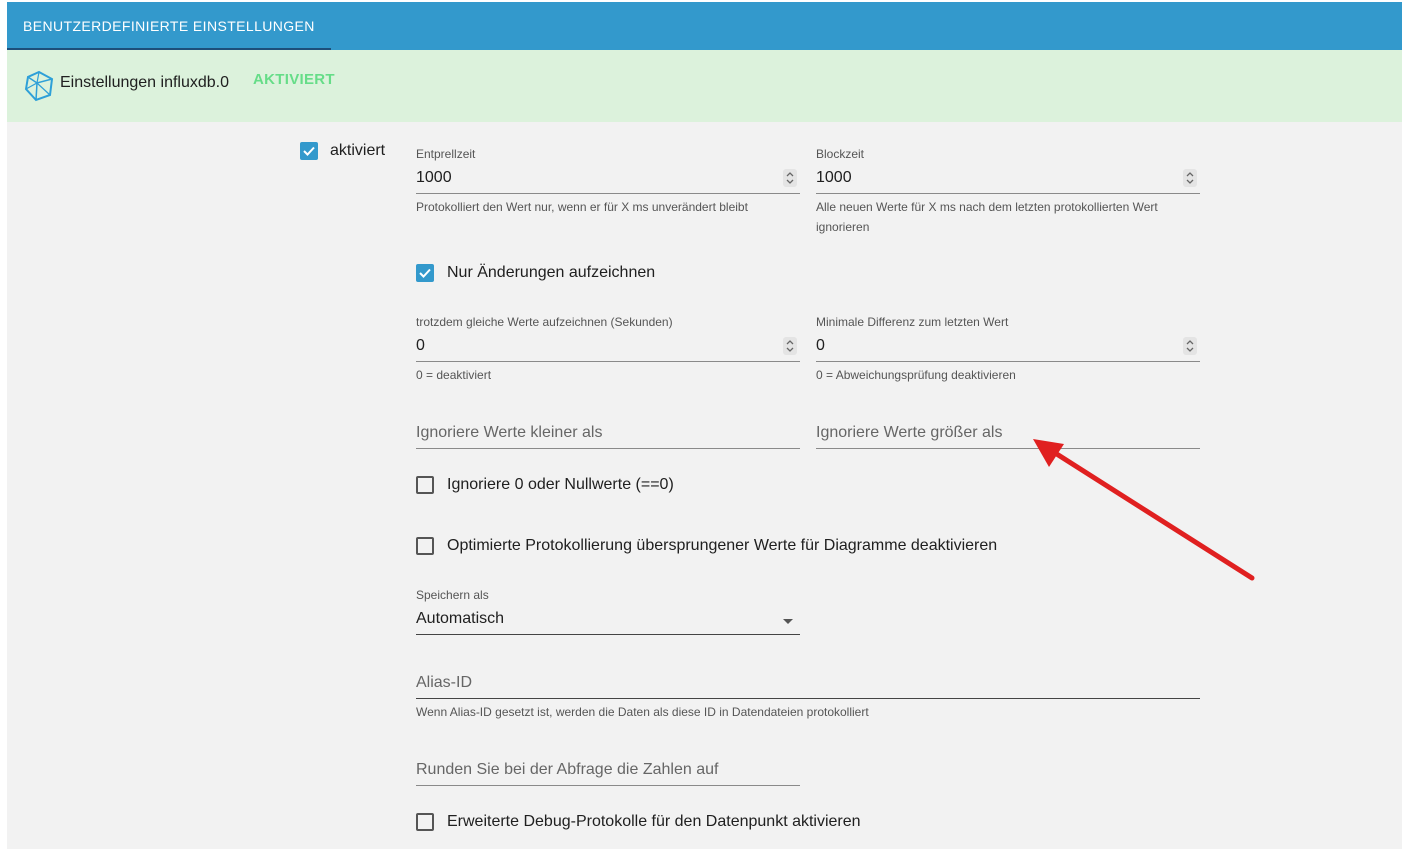 This screenshot has height=849, width=1402. Describe the element at coordinates (1144, 510) in the screenshot. I see `annotation-arrow-icon` at that location.